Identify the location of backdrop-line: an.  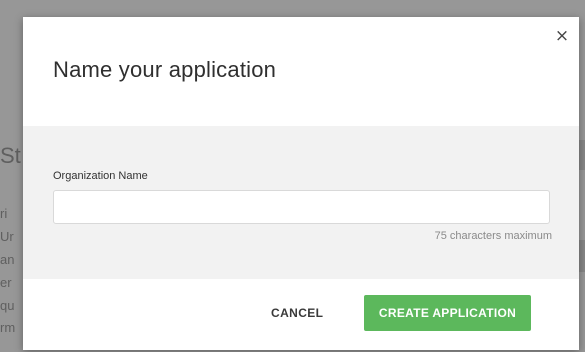
(7, 259).